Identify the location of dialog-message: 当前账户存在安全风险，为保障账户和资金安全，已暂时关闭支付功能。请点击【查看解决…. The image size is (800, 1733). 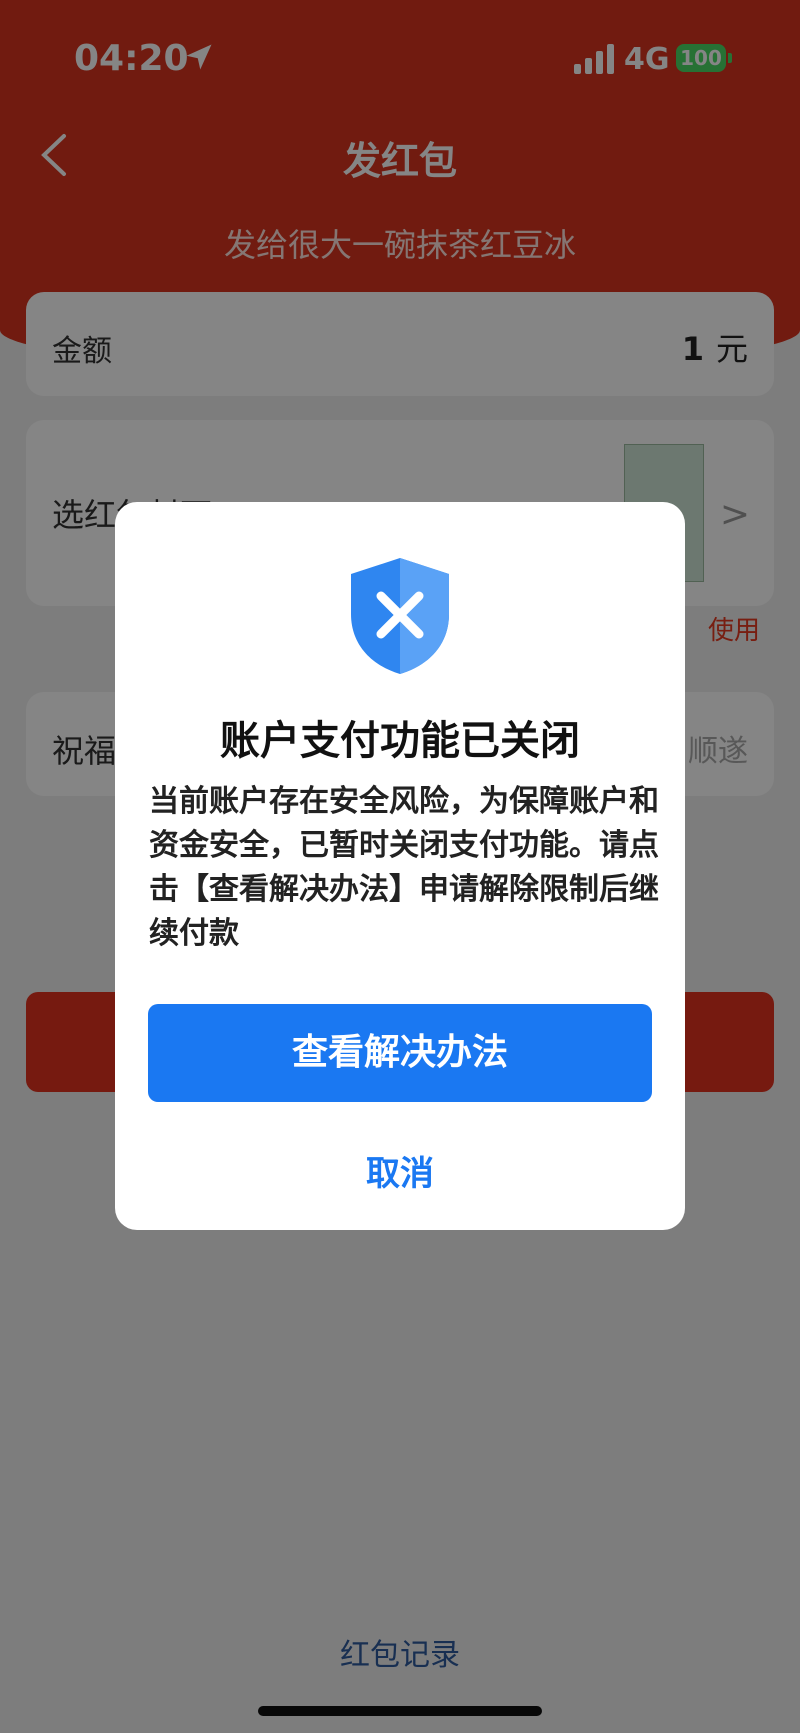
(404, 867).